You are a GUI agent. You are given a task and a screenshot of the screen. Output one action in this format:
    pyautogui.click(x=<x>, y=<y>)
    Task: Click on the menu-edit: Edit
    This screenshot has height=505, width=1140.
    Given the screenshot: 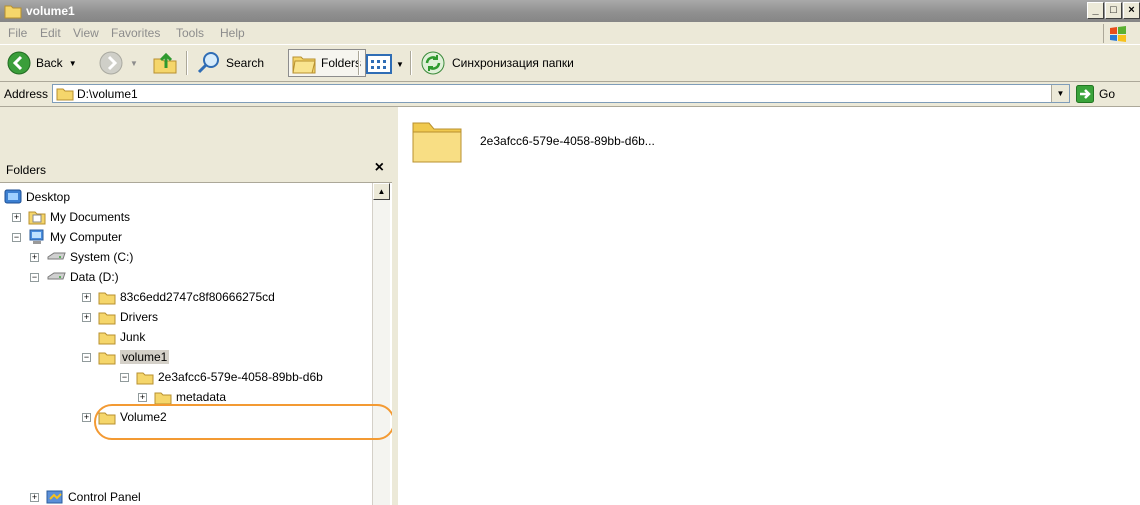 What is the action you would take?
    pyautogui.click(x=50, y=33)
    